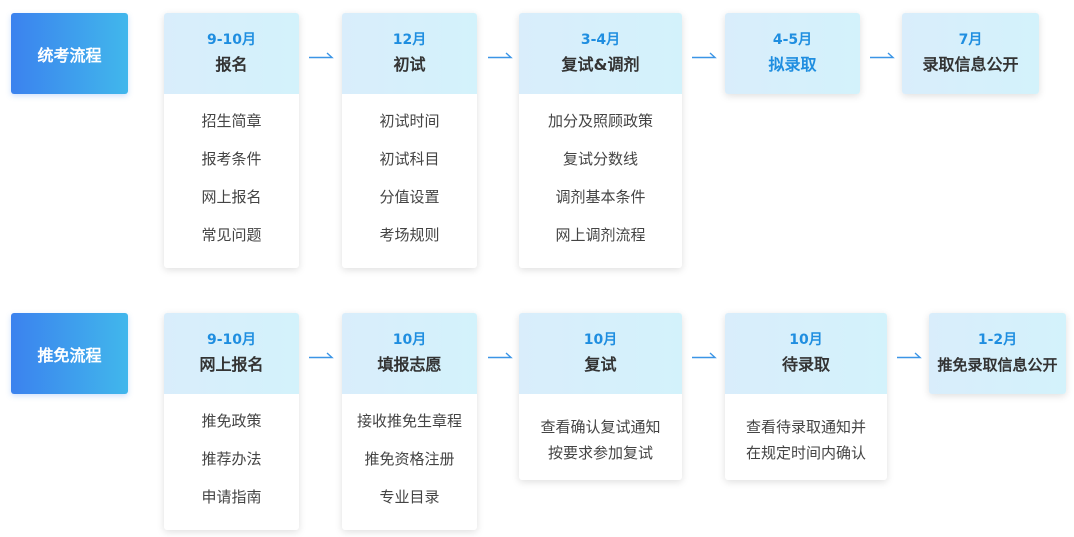 Image resolution: width=1074 pixels, height=537 pixels. What do you see at coordinates (231, 129) in the screenshot?
I see `link-admission-brochure: 招生简章` at bounding box center [231, 129].